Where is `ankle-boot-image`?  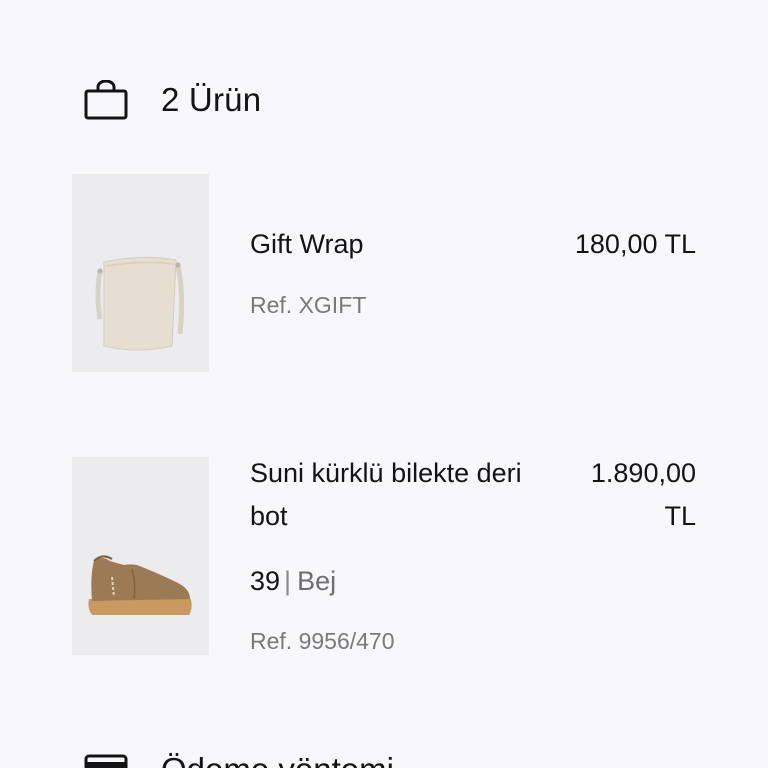 ankle-boot-image is located at coordinates (140, 556).